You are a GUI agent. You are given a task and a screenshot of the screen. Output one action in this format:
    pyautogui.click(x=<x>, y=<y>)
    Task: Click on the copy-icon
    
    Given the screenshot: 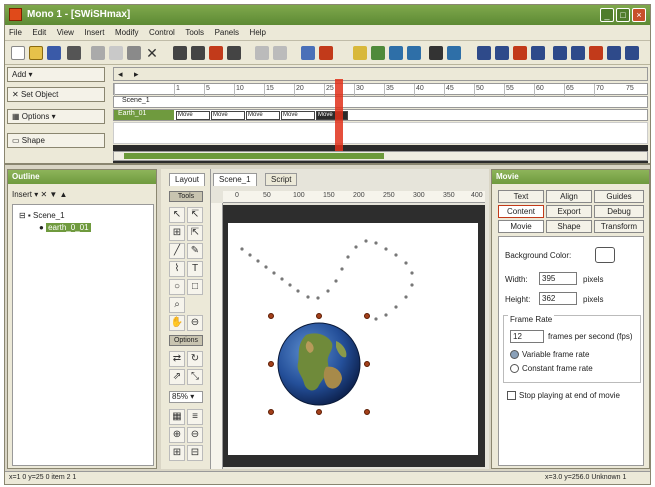 What is the action you would take?
    pyautogui.click(x=116, y=53)
    